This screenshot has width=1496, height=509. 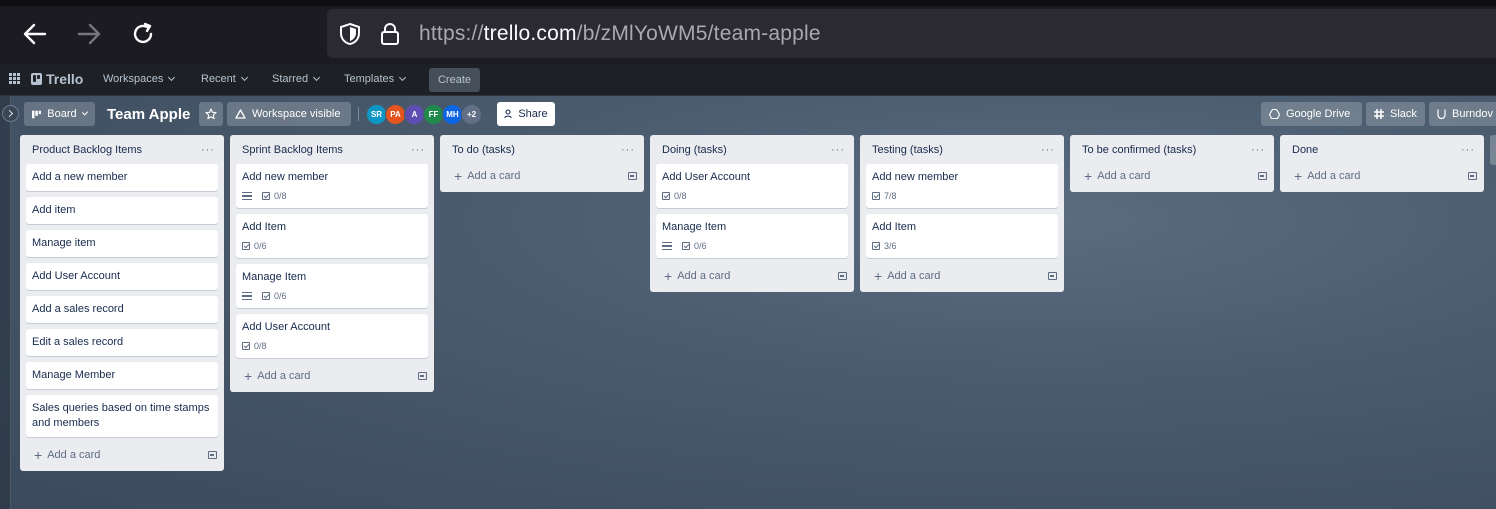 What do you see at coordinates (876, 246) in the screenshot?
I see `checklist-icon` at bounding box center [876, 246].